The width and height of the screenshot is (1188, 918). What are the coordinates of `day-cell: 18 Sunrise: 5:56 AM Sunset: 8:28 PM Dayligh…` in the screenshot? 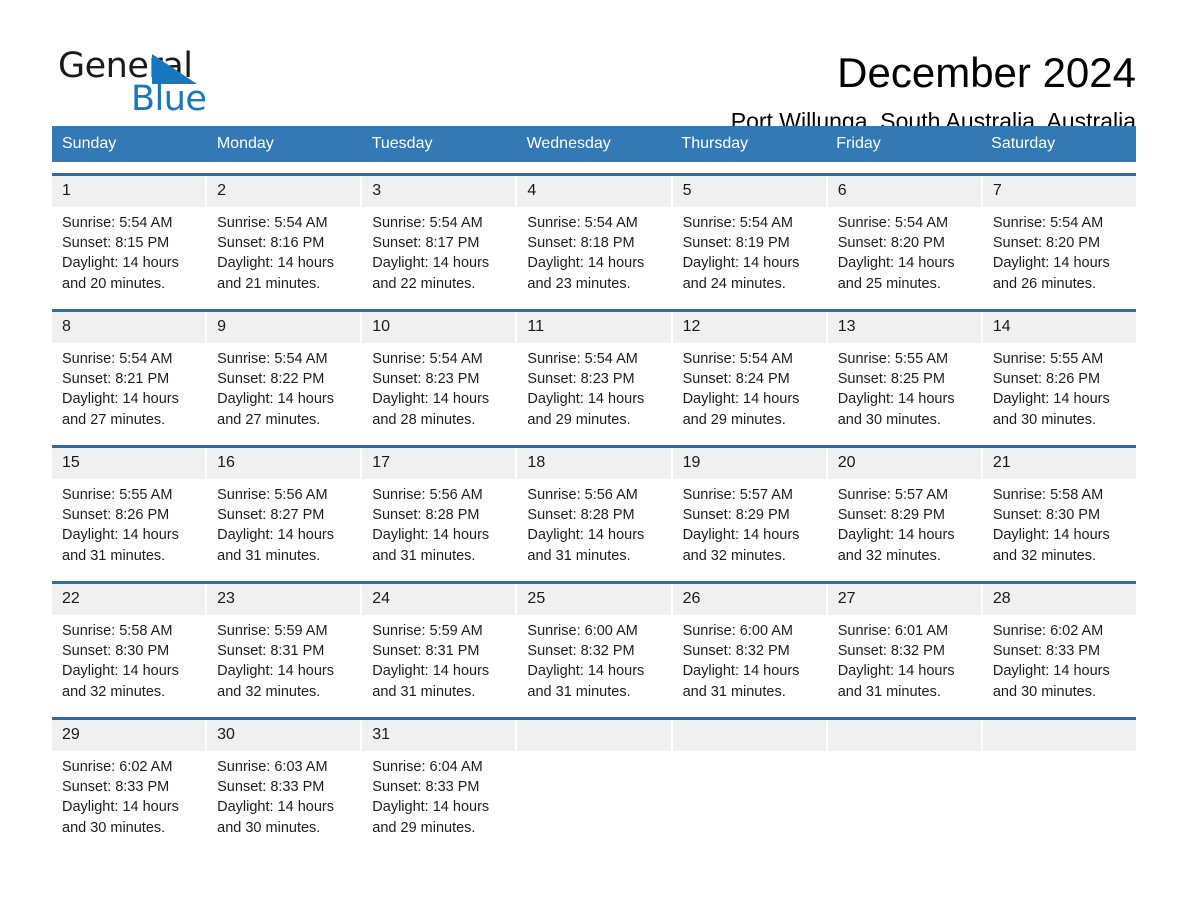 It's located at (594, 509).